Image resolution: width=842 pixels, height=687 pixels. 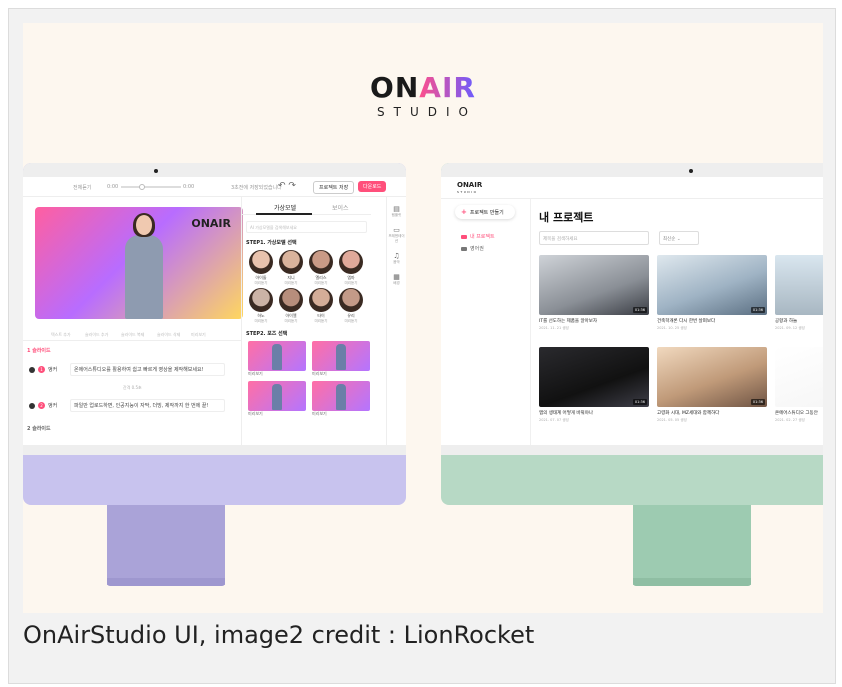 What do you see at coordinates (142, 187) in the screenshot?
I see `slider-handle` at bounding box center [142, 187].